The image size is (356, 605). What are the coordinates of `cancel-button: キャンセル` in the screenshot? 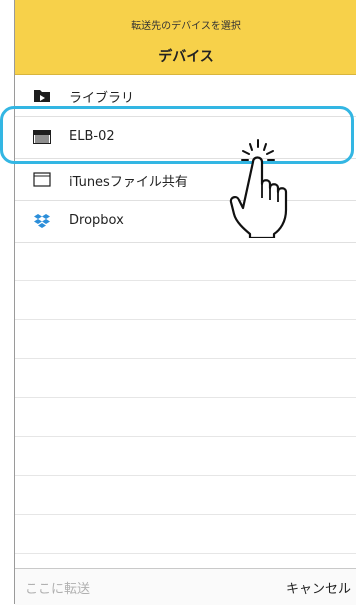 It's located at (318, 587).